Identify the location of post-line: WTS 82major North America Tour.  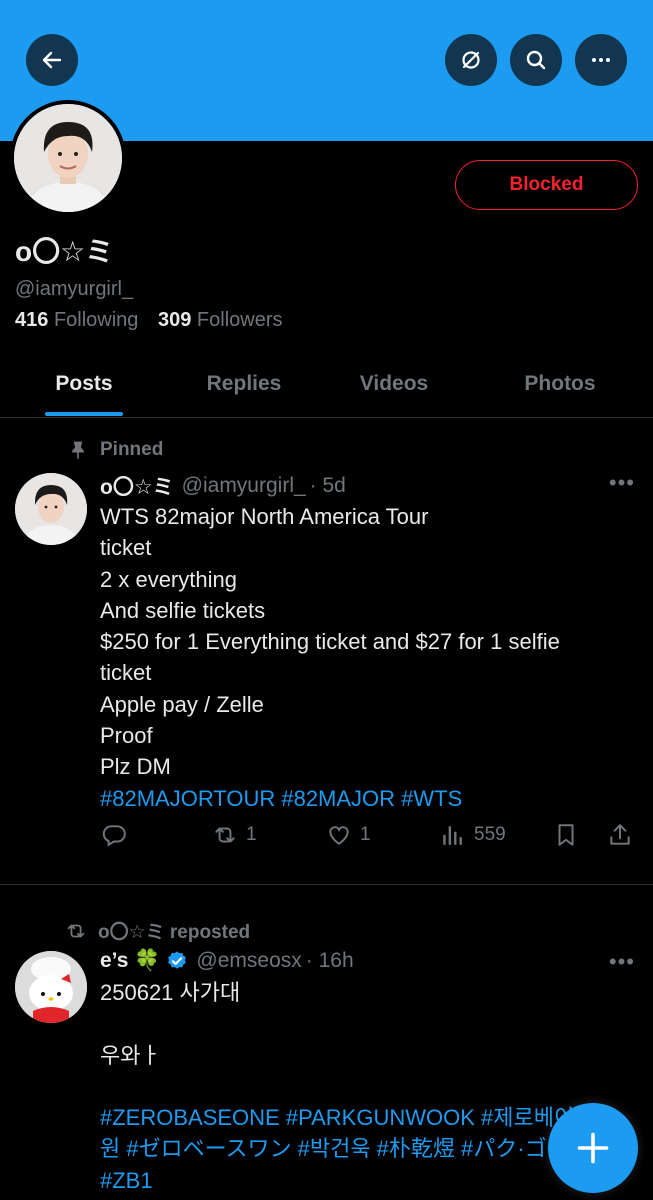
(264, 516).